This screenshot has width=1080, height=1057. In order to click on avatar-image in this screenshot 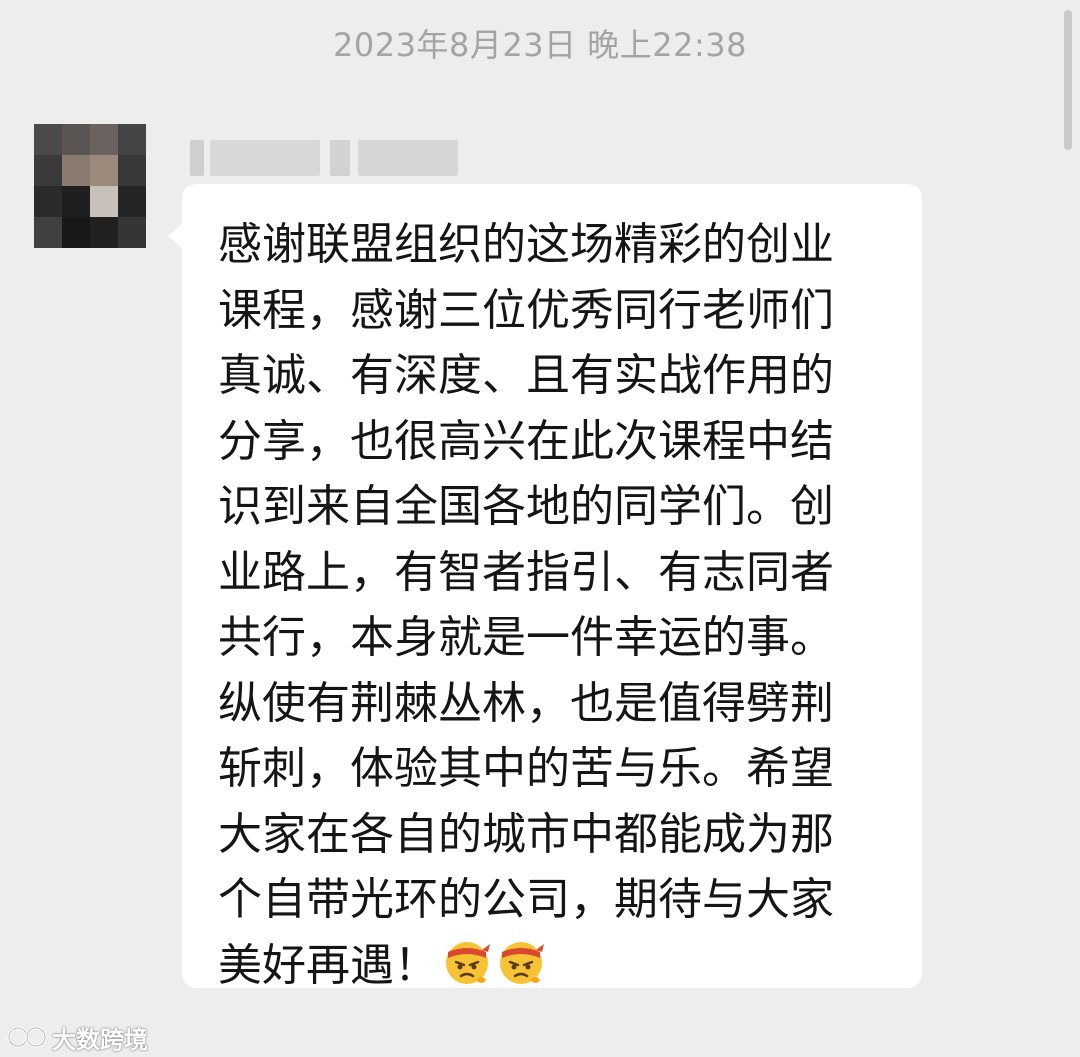, I will do `click(90, 186)`.